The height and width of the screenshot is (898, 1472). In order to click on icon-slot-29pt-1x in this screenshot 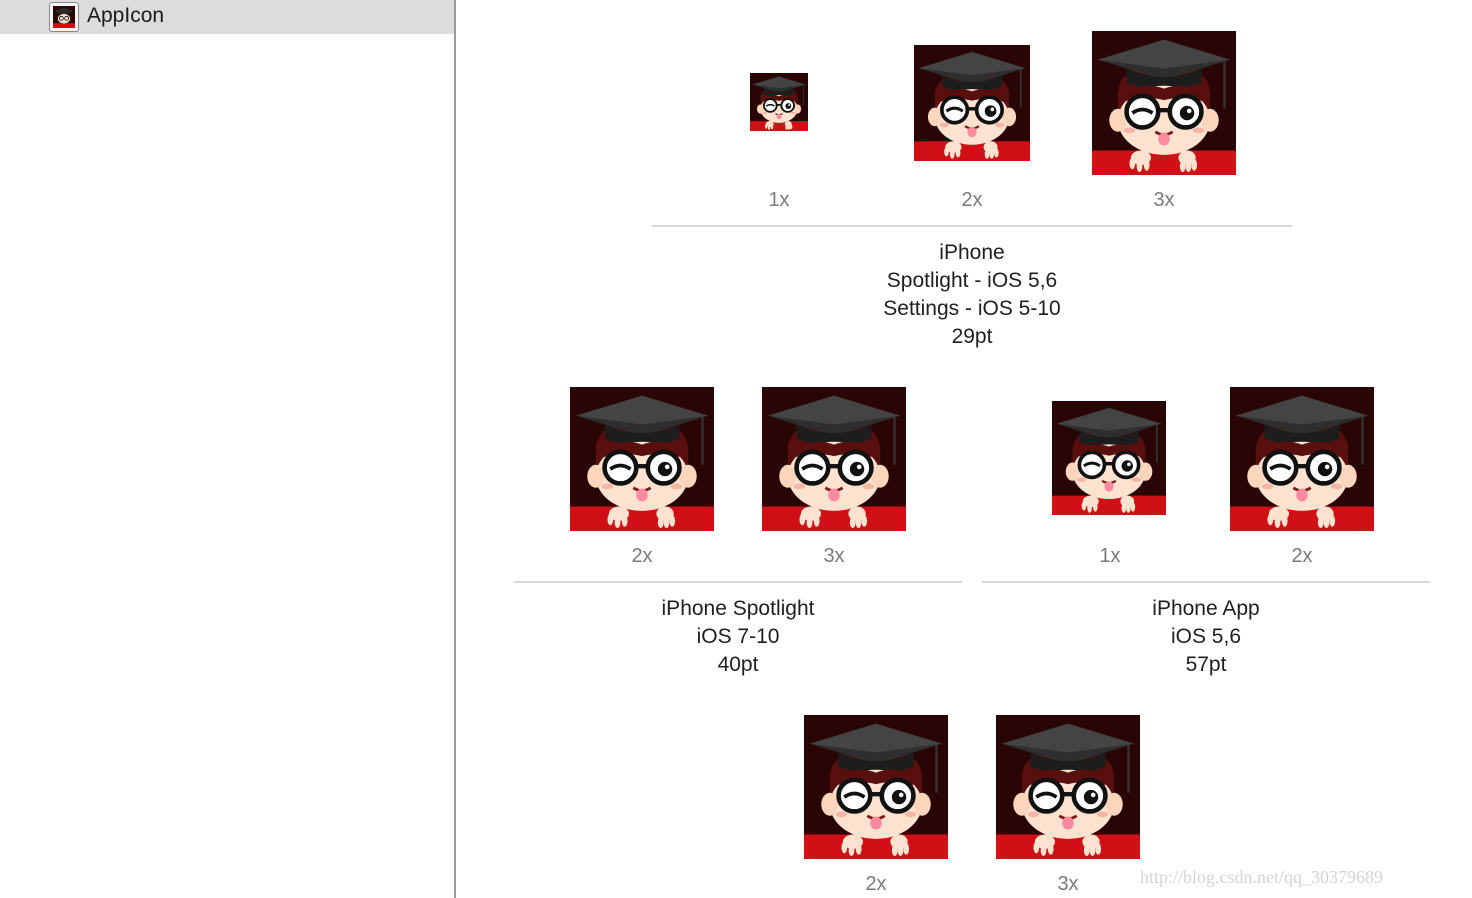, I will do `click(779, 102)`.